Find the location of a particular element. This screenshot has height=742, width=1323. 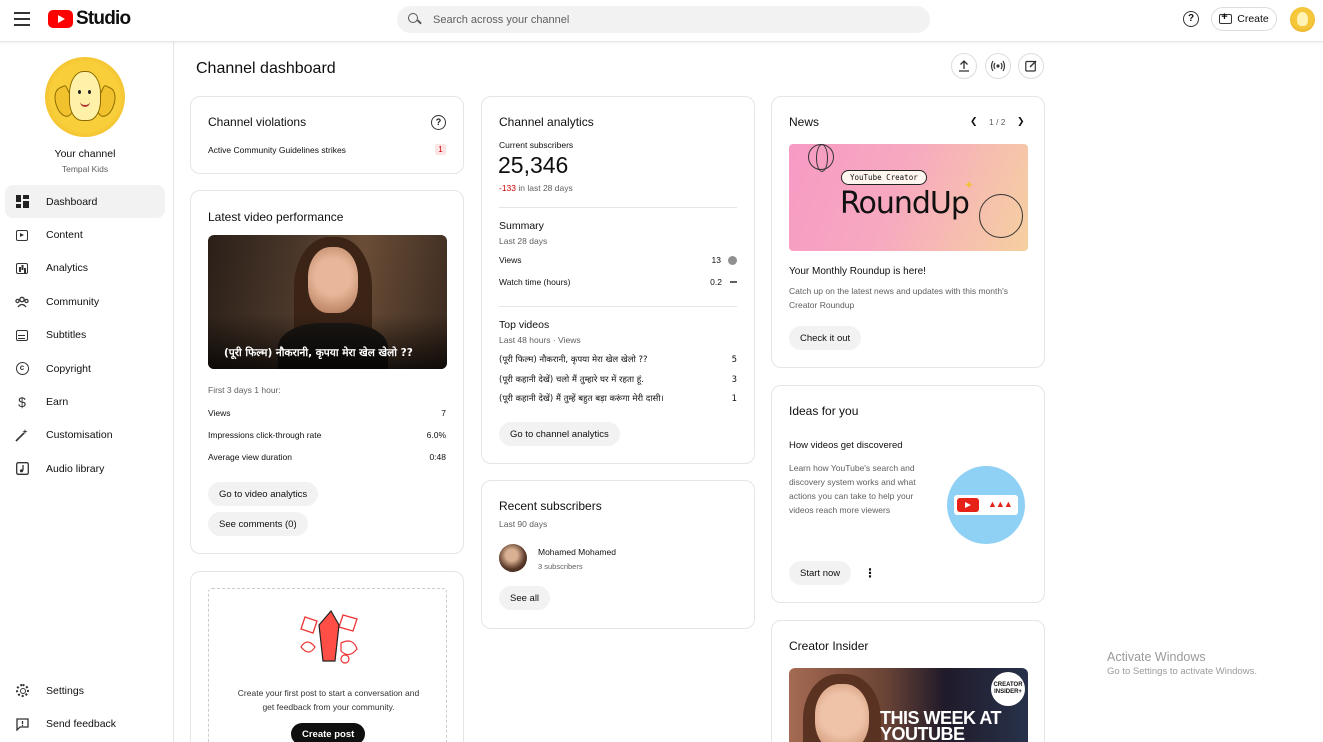

logo-line: INSIDER+ is located at coordinates (1008, 692).